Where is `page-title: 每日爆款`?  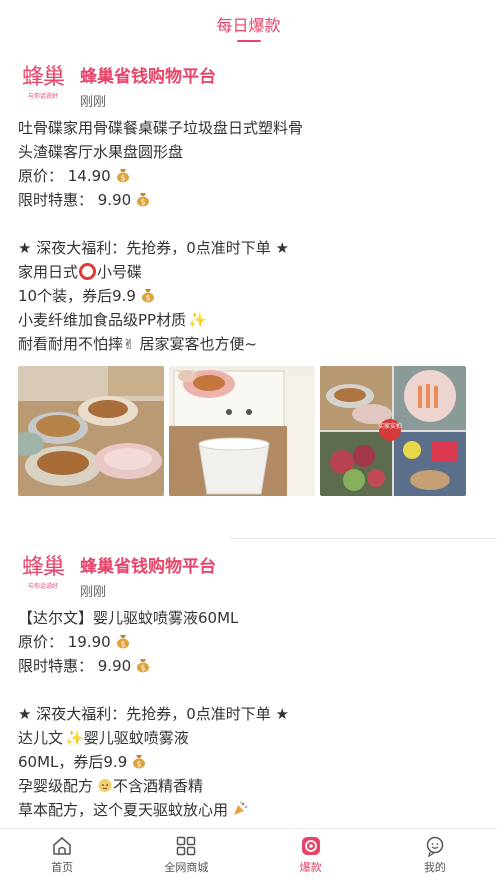 page-title: 每日爆款 is located at coordinates (248, 24).